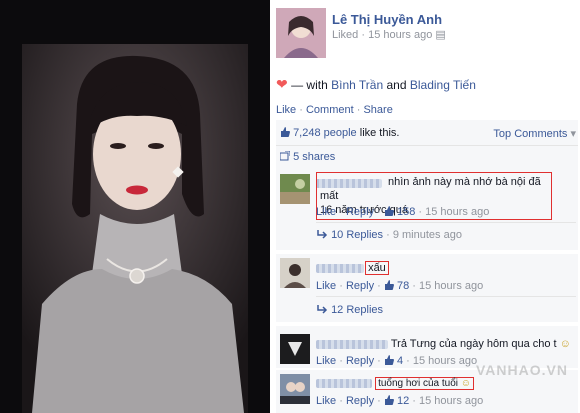 The image size is (580, 413). I want to click on likes-count: 7,248 people, so click(325, 133).